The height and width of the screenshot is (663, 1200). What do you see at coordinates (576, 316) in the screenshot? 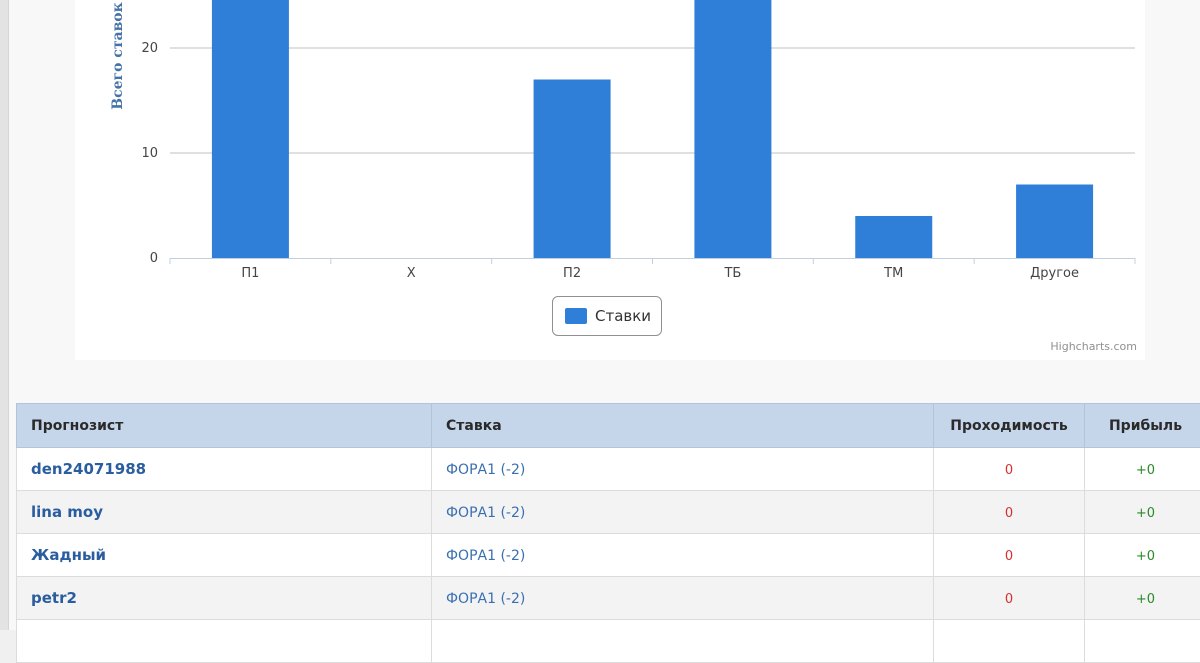
I see `legend-swatch-icon` at bounding box center [576, 316].